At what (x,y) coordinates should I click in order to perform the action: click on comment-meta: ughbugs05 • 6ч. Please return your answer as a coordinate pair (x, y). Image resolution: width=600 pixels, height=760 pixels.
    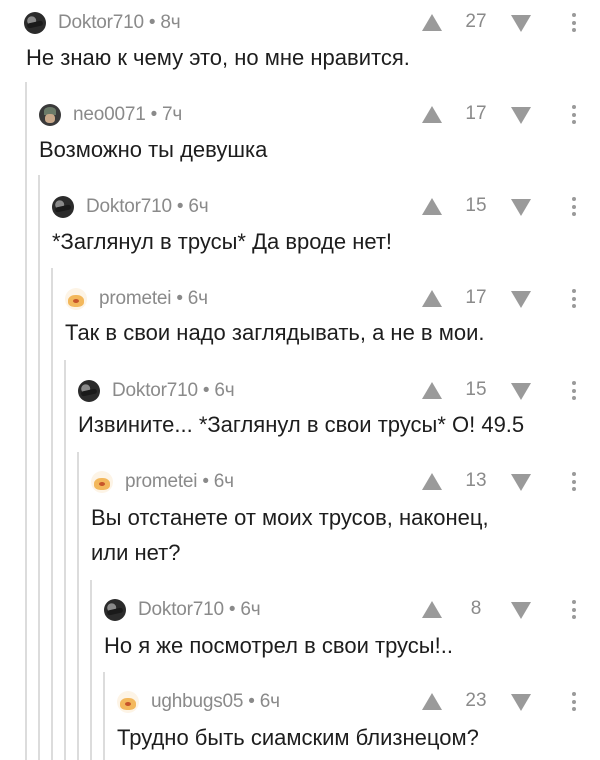
    Looking at the image, I should click on (215, 702).